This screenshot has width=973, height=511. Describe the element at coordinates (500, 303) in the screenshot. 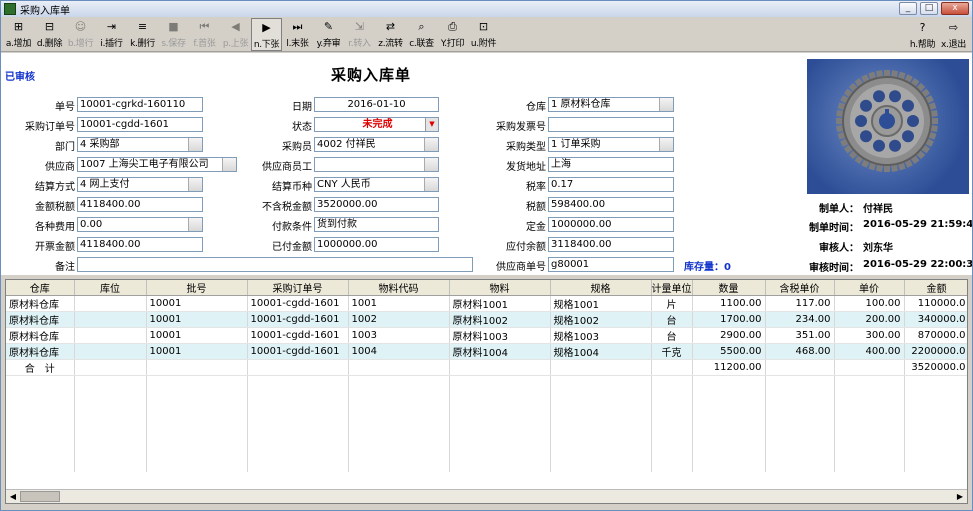

I see `table-cell: 原材料1001` at that location.